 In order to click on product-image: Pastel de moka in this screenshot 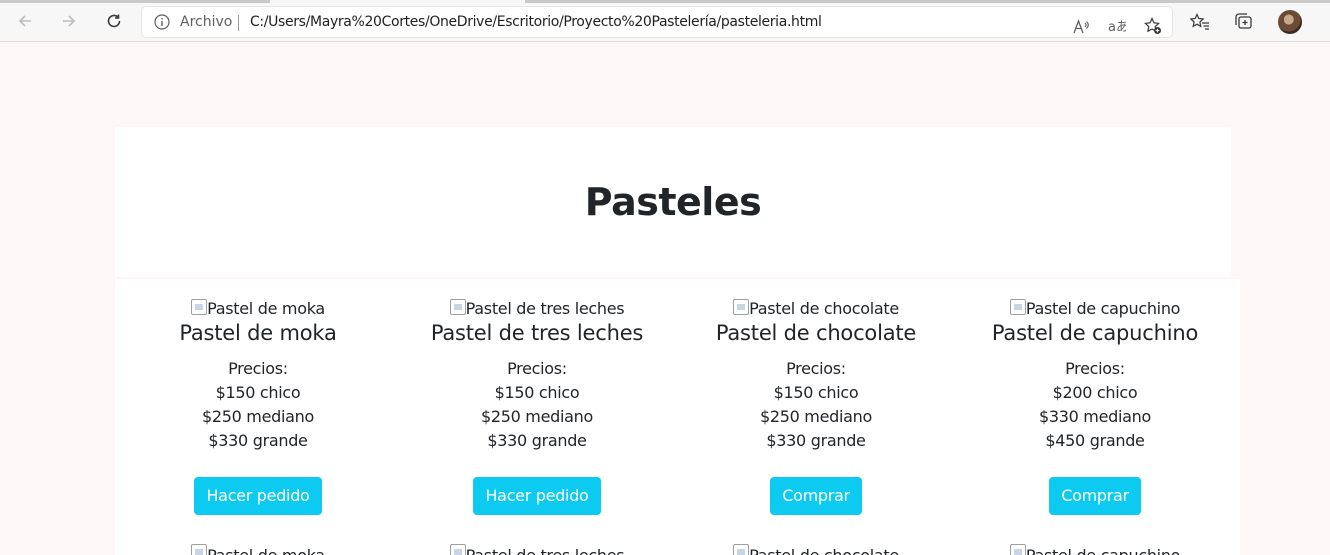, I will do `click(258, 308)`.